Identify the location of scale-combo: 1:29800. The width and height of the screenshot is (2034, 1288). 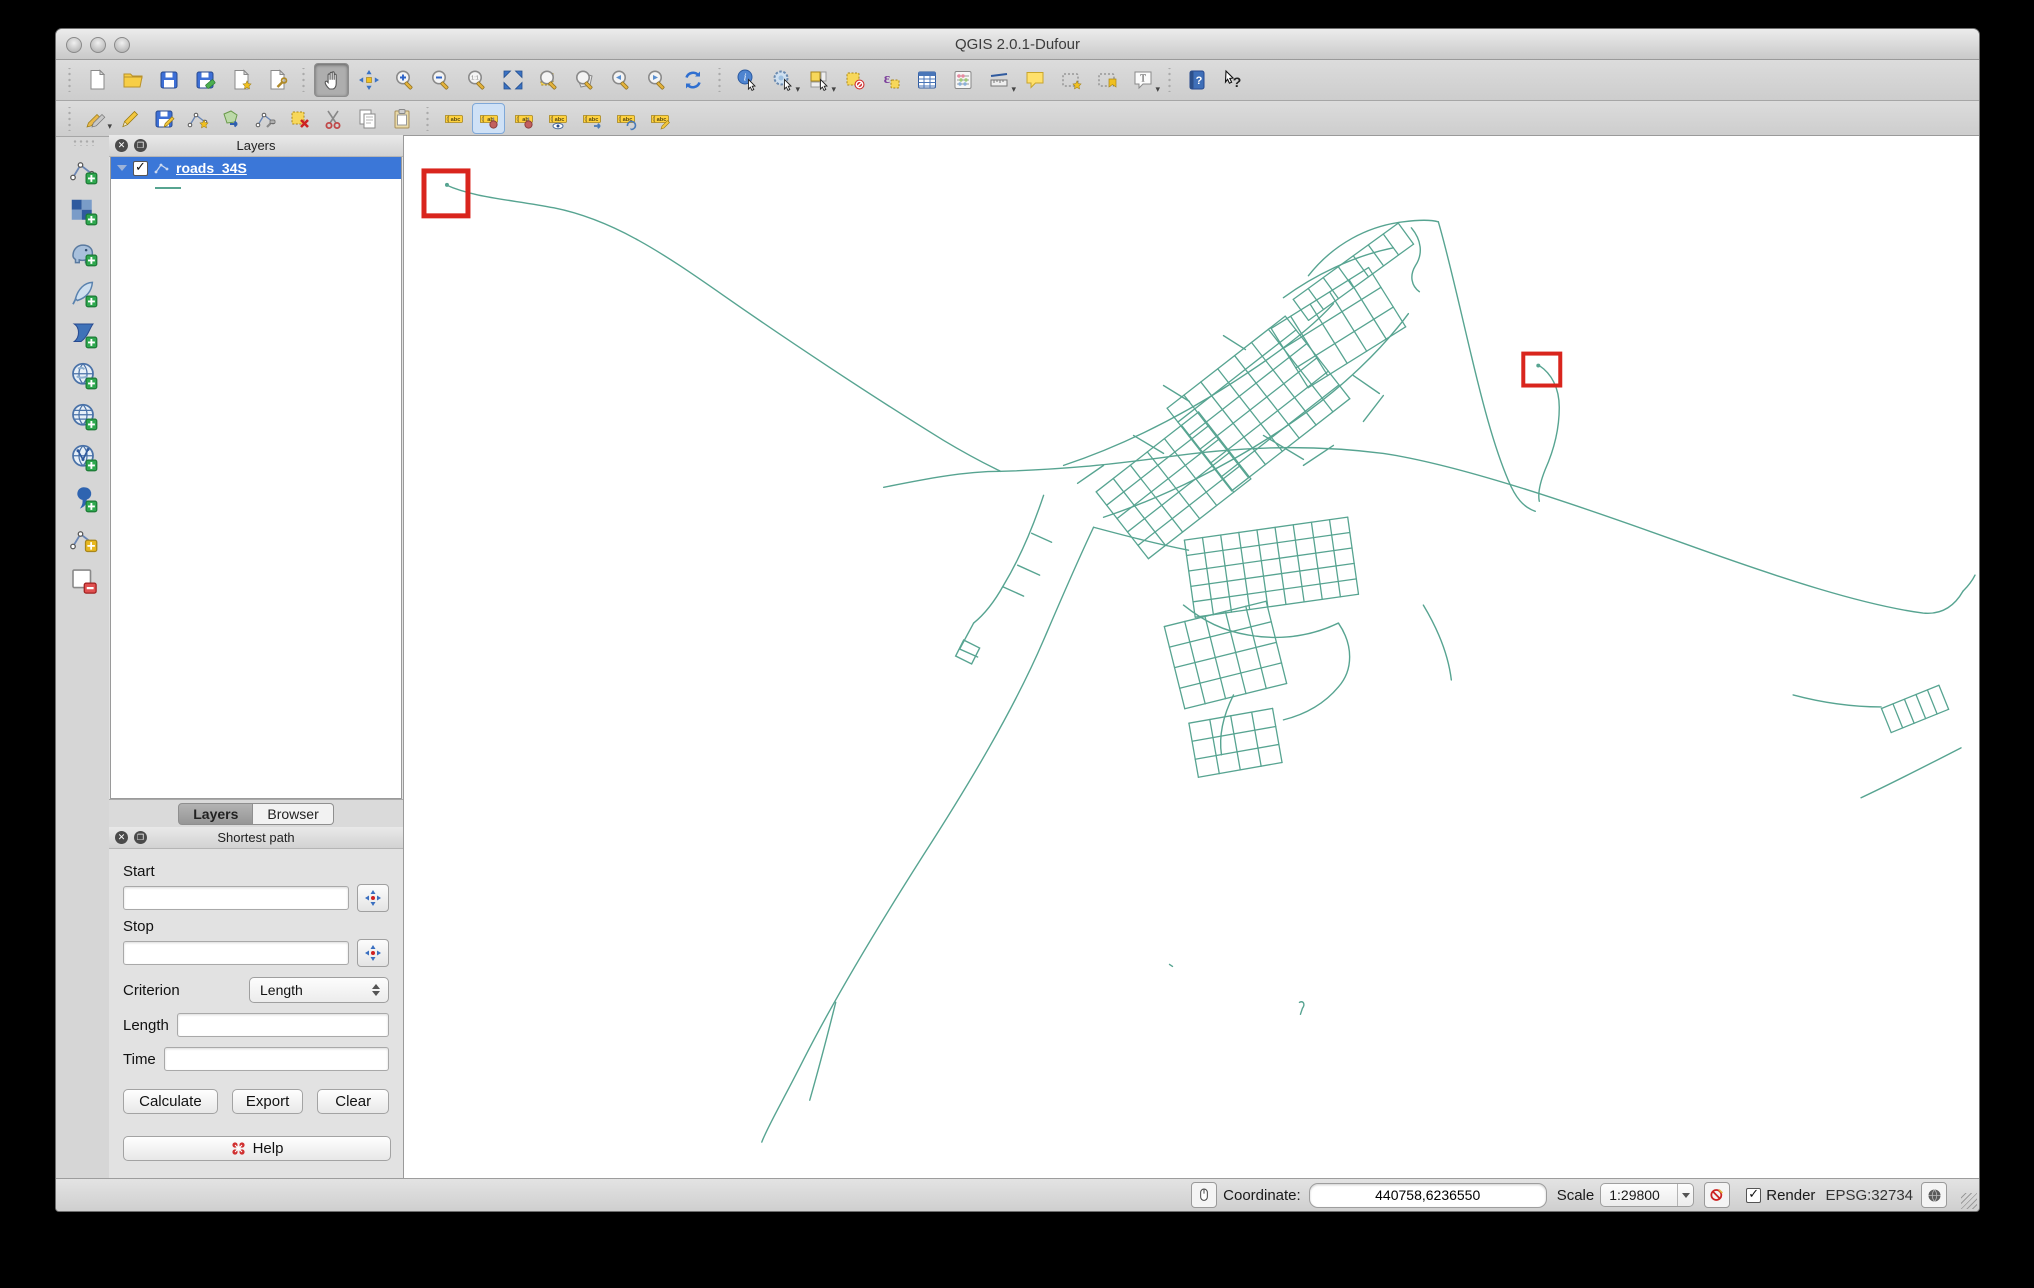
(1647, 1195).